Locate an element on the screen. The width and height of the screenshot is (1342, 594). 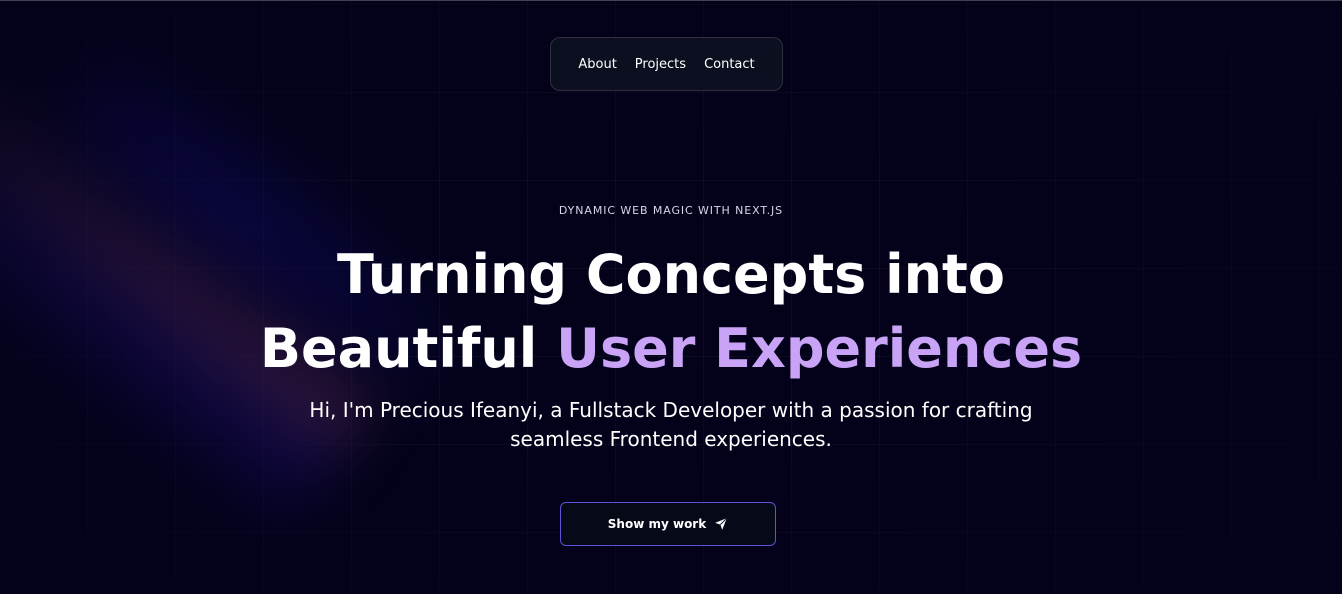
show-my-work-button: Show my work is located at coordinates (668, 524).